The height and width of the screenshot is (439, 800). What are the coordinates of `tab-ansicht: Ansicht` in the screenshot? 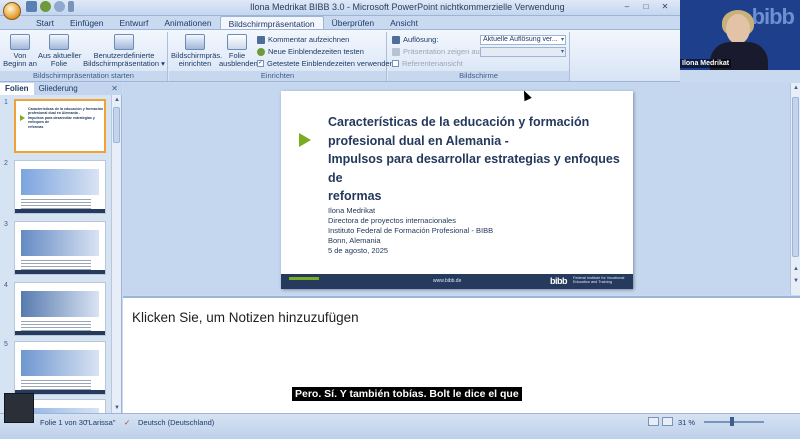 It's located at (404, 23).